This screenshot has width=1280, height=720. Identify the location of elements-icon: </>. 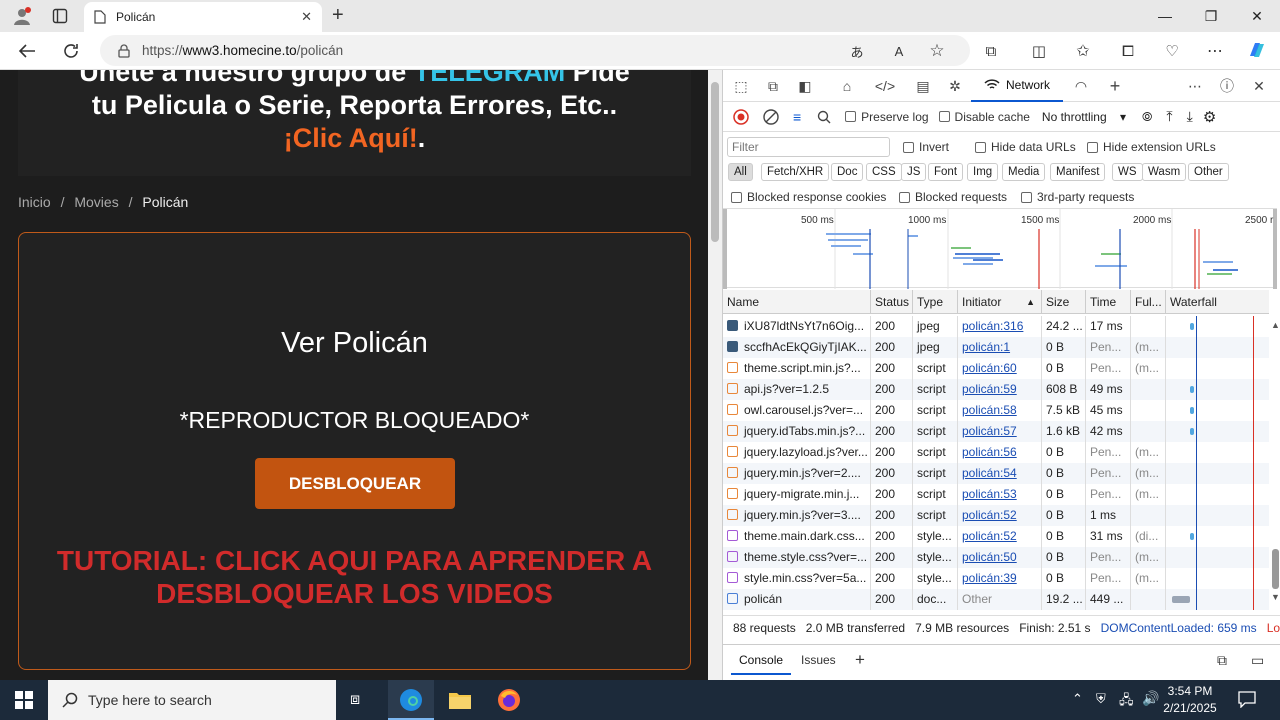
(885, 86).